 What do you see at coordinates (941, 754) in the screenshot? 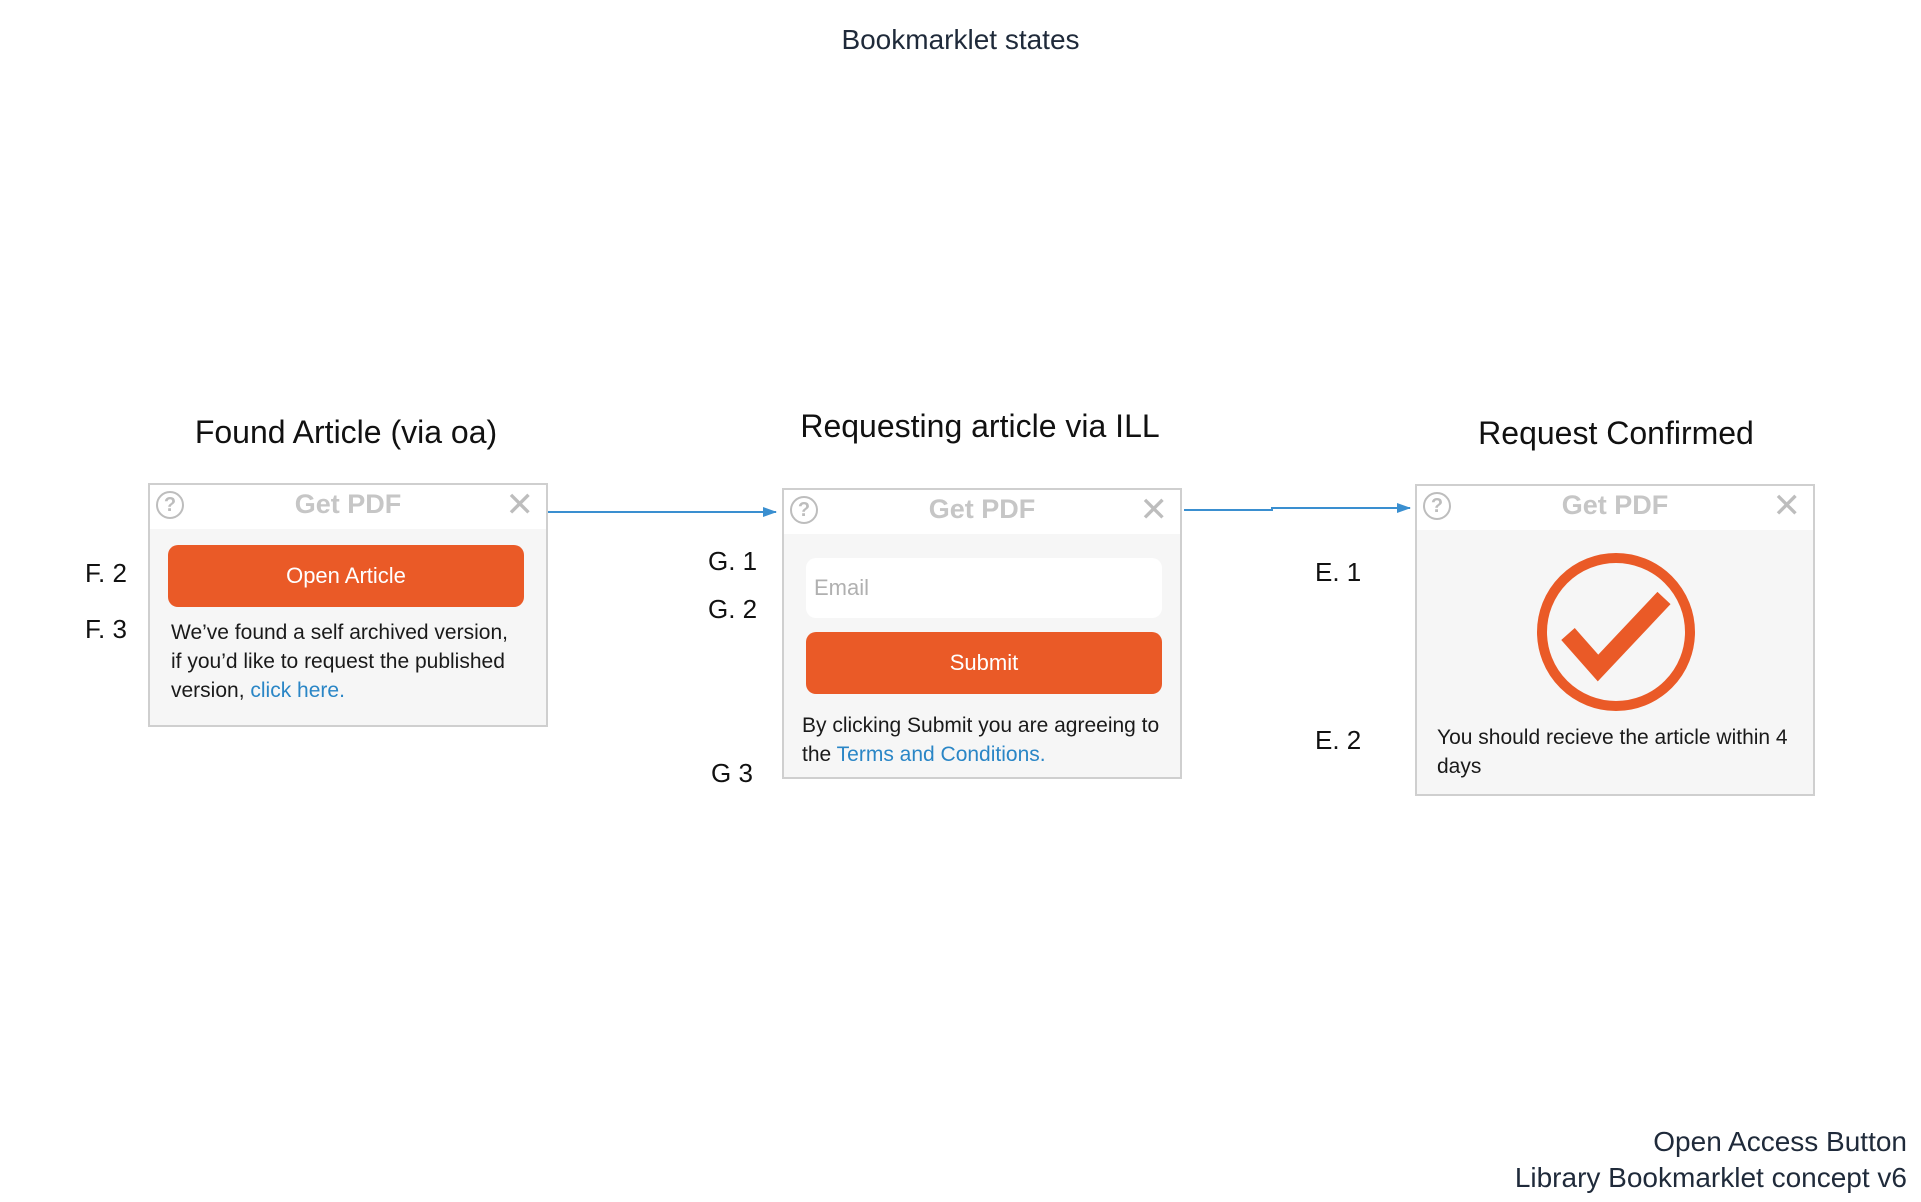
I see `terms-link: Terms and Conditions.` at bounding box center [941, 754].